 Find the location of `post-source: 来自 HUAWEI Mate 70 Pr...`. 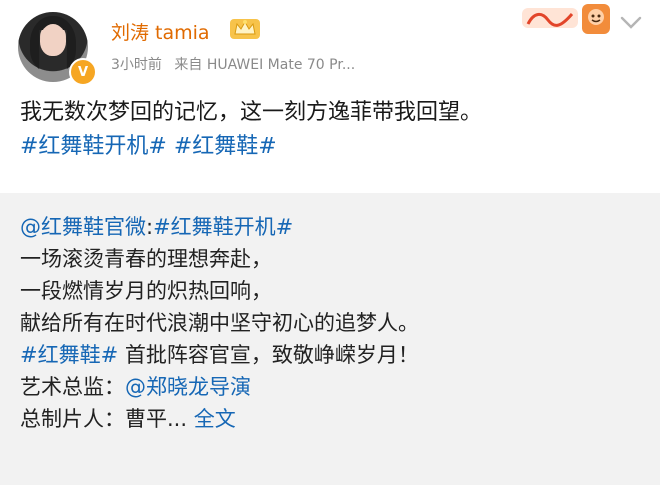

post-source: 来自 HUAWEI Mate 70 Pr... is located at coordinates (265, 65).